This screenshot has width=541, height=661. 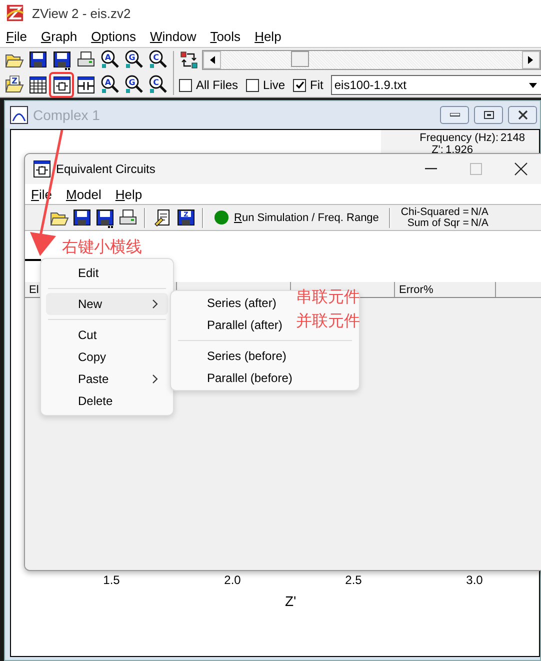 What do you see at coordinates (233, 356) in the screenshot?
I see `menu-item: Series (before)` at bounding box center [233, 356].